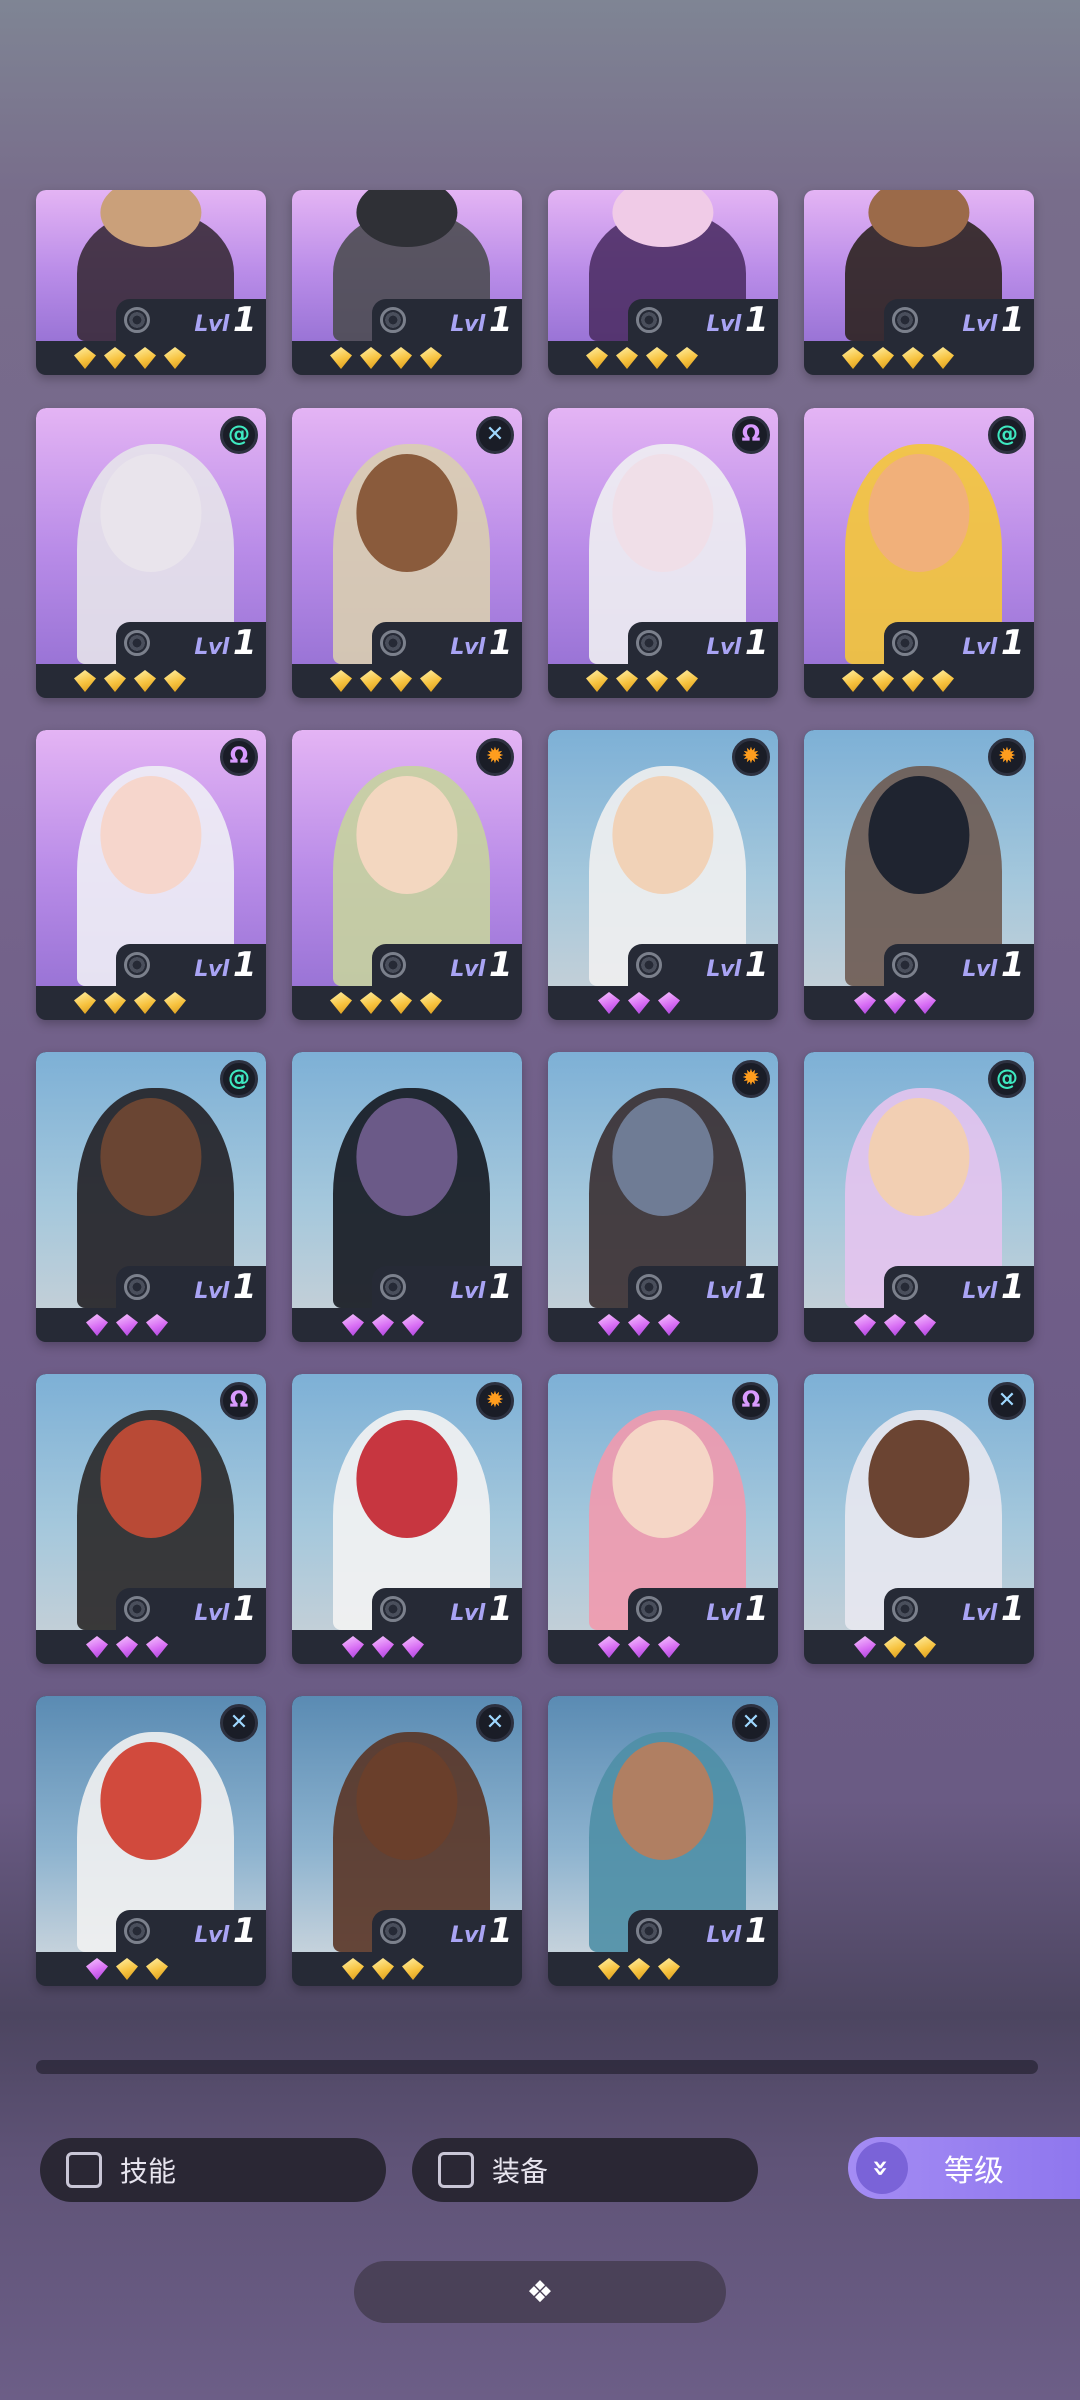 This screenshot has width=1080, height=2400. I want to click on equipment-filter-toggle: 装备, so click(585, 2170).